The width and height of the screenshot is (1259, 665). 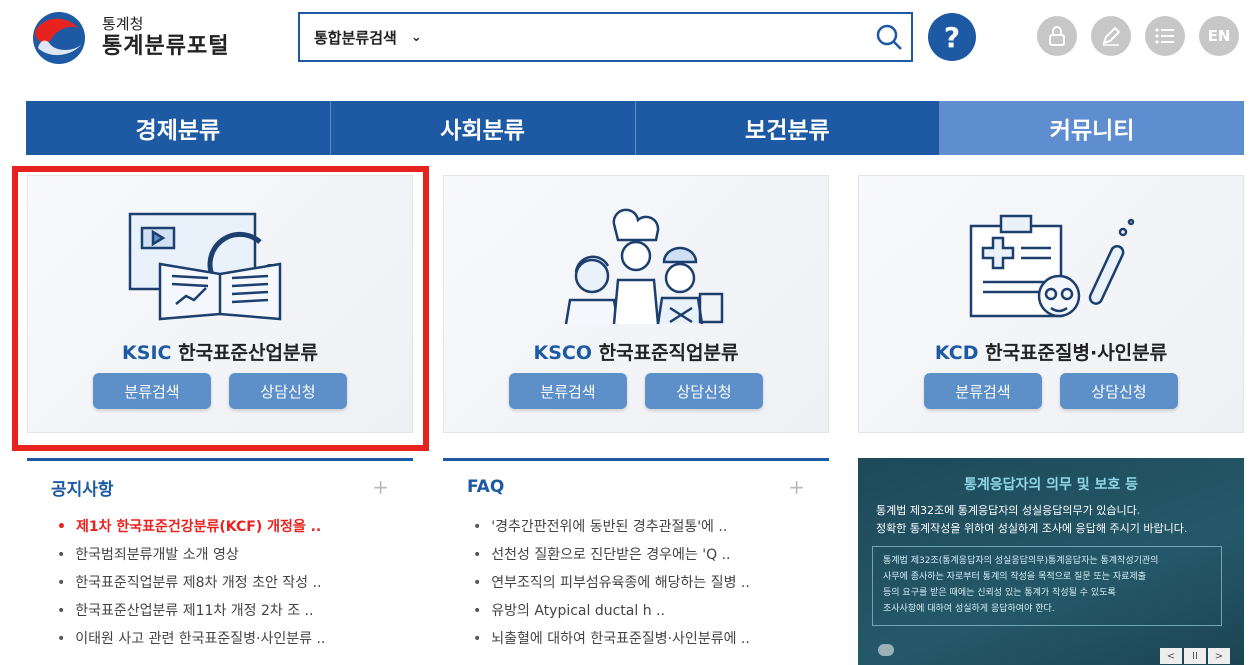 What do you see at coordinates (1076, 353) in the screenshot?
I see `card-name: 한국표준질병·사인분류` at bounding box center [1076, 353].